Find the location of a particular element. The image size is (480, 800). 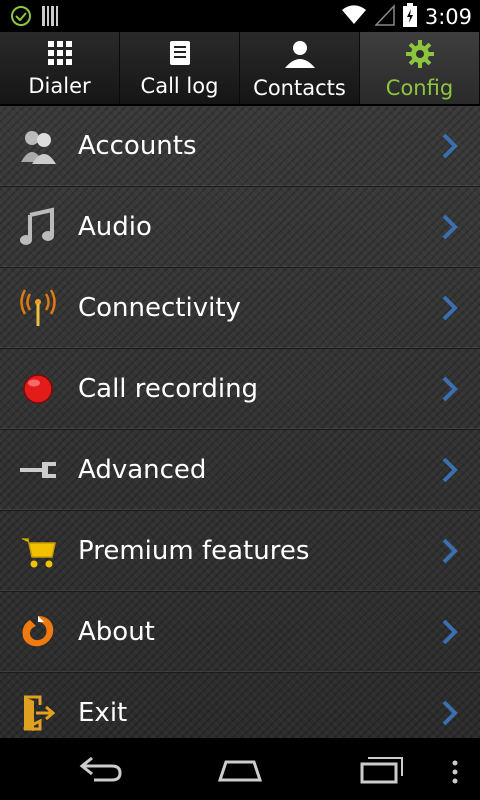

menu-item-label: Exit is located at coordinates (103, 713).